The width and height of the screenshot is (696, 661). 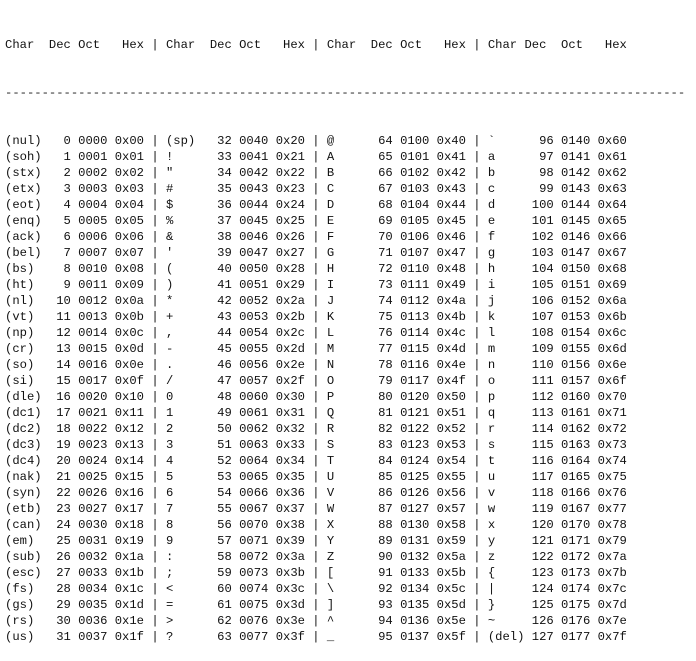 What do you see at coordinates (221, 445) in the screenshot?
I see `cell-dec: 51` at bounding box center [221, 445].